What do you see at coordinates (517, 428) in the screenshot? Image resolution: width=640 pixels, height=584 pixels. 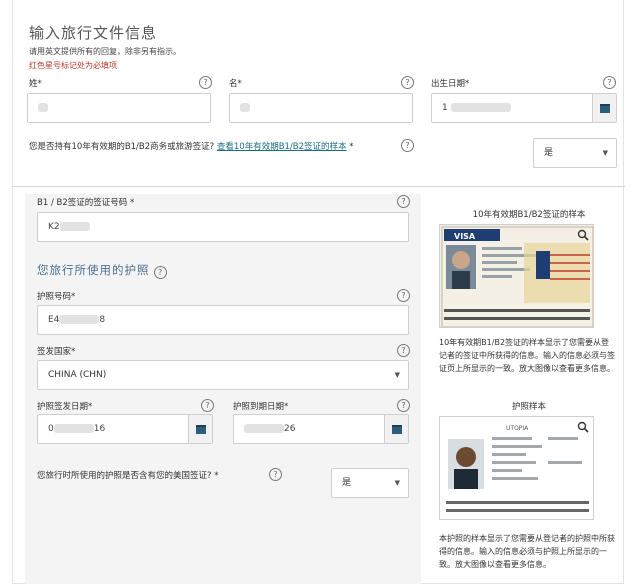 I see `passport-card-label: UTOPIA` at bounding box center [517, 428].